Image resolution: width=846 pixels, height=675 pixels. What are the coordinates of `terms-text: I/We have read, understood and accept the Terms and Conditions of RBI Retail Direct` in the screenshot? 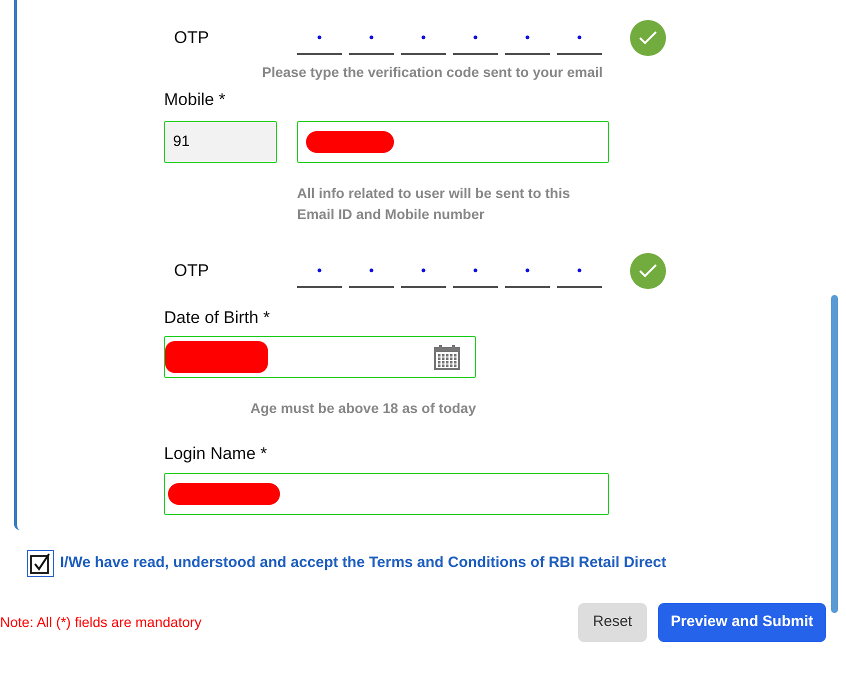 It's located at (363, 563).